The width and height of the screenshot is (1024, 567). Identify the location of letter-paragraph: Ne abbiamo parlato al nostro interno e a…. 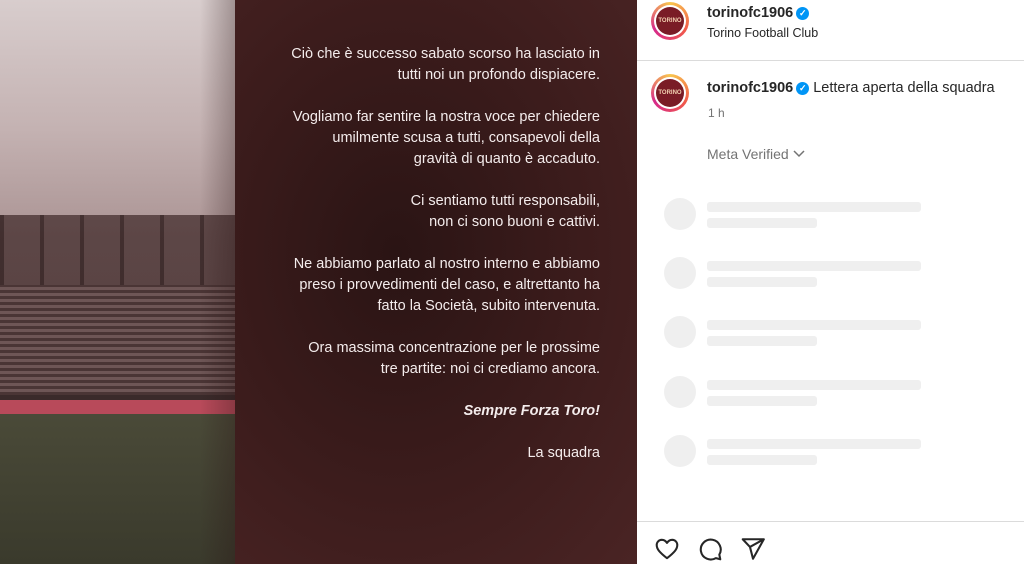
(446, 285).